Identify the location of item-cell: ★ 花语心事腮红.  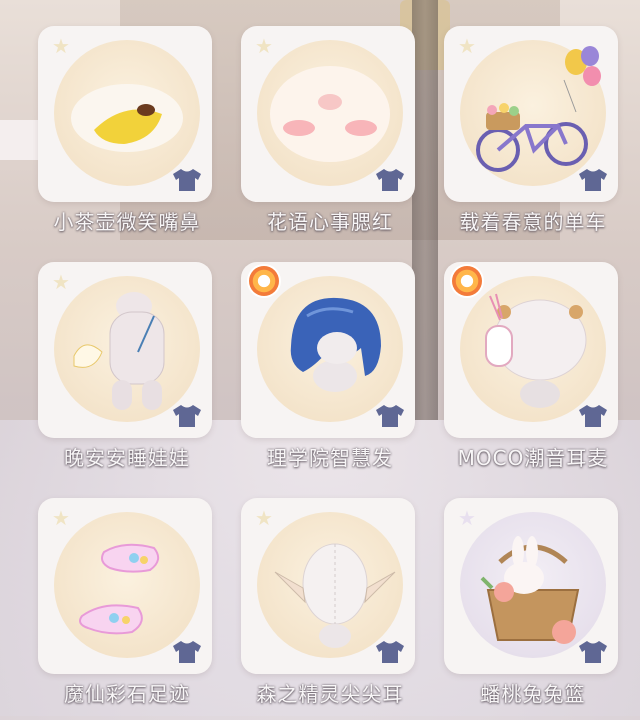
(330, 130).